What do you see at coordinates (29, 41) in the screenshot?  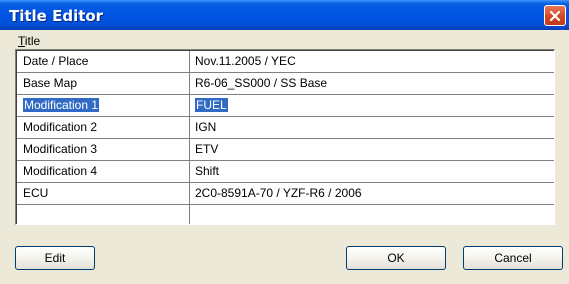 I see `menu-title: Title` at bounding box center [29, 41].